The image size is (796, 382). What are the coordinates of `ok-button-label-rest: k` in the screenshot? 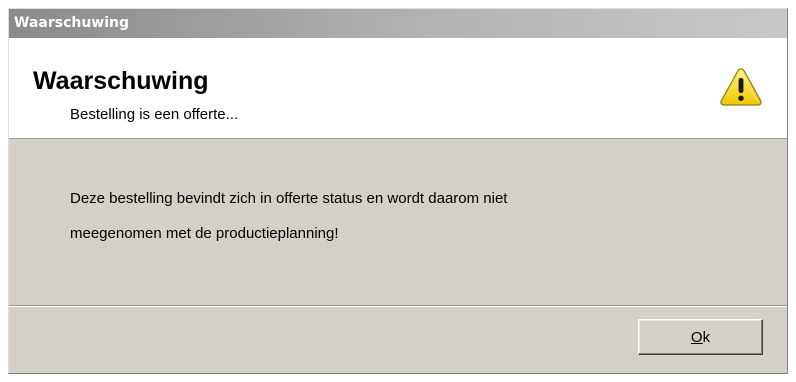 It's located at (706, 337).